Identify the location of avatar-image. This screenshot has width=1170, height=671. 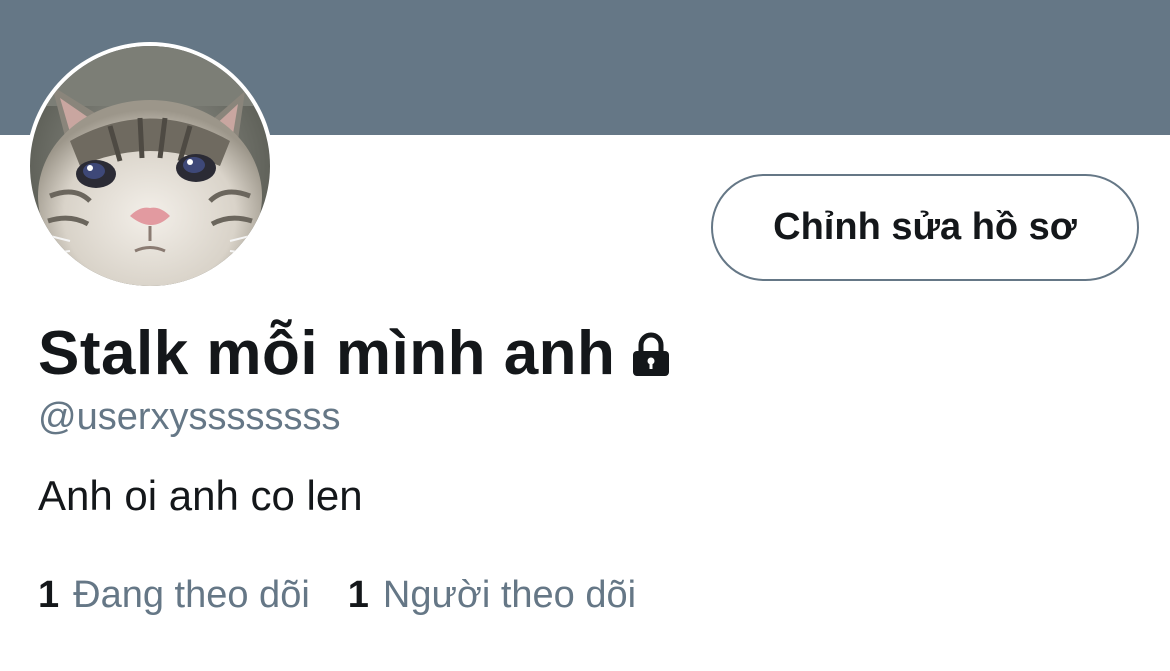
(150, 166).